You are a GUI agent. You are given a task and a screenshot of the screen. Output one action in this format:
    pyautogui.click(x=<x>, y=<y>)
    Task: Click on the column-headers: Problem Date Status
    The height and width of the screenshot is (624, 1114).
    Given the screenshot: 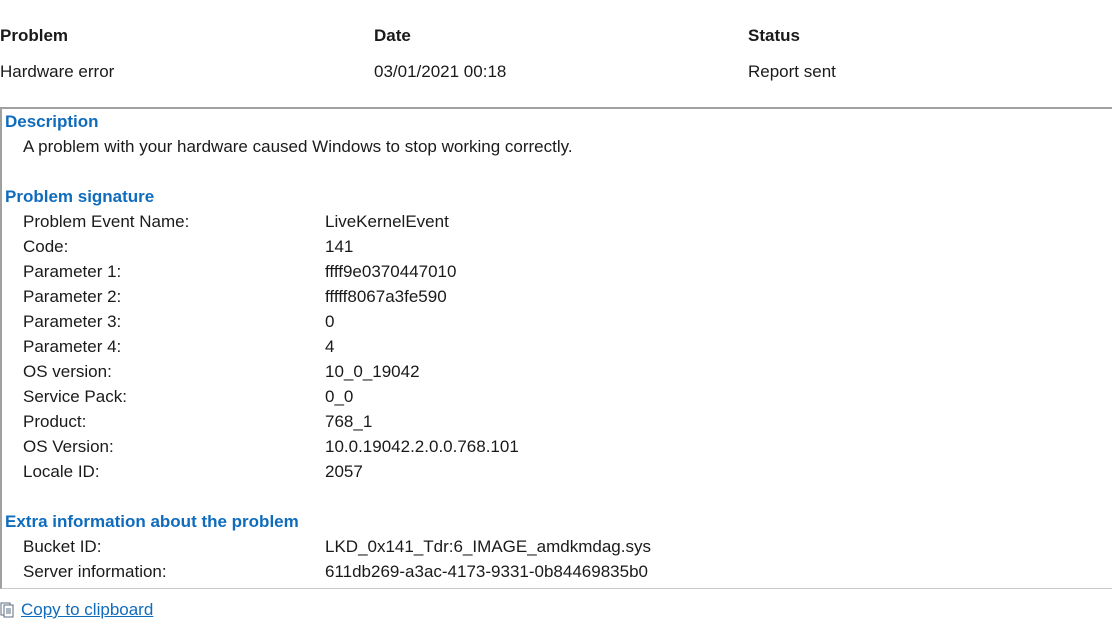 What is the action you would take?
    pyautogui.click(x=557, y=38)
    